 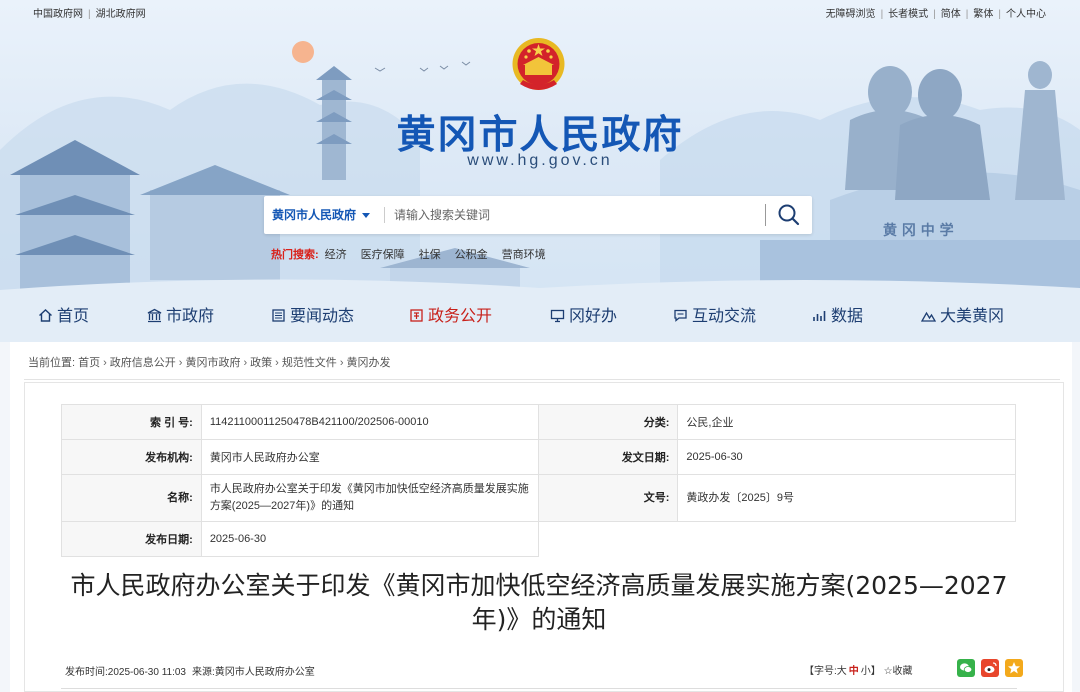 I want to click on font-size-close: 】, so click(x=875, y=671).